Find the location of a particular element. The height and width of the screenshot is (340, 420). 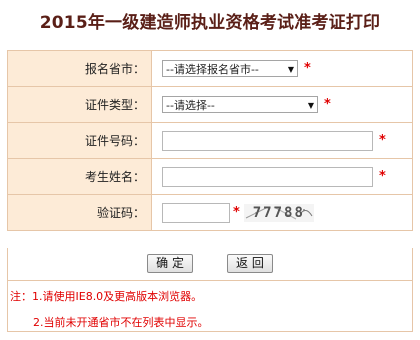

candidate-name-input is located at coordinates (267, 176).